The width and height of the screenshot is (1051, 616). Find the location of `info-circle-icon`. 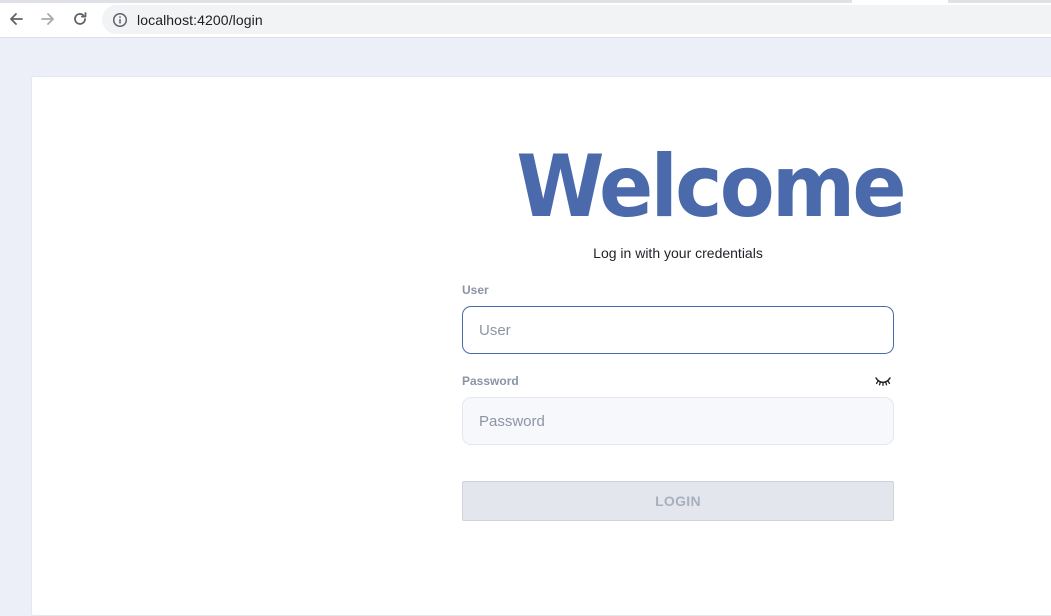

info-circle-icon is located at coordinates (120, 20).